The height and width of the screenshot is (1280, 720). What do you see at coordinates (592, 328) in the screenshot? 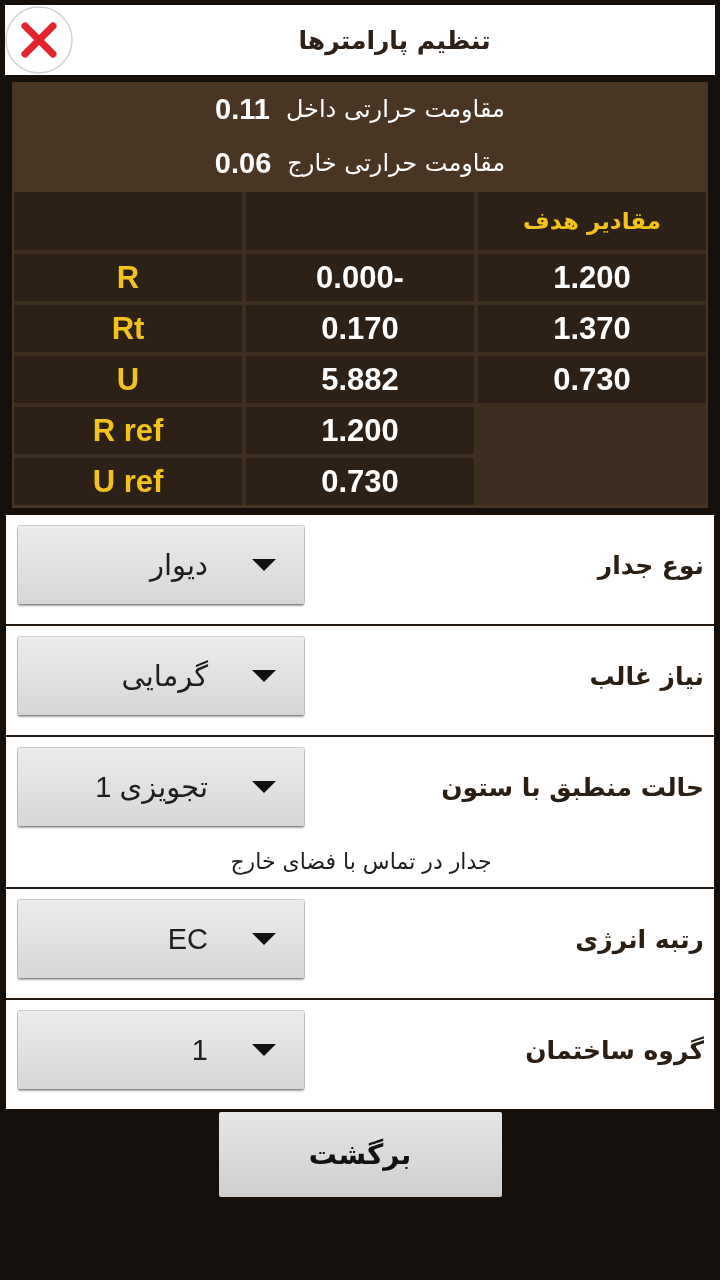
I see `table-cell: 1.370` at bounding box center [592, 328].